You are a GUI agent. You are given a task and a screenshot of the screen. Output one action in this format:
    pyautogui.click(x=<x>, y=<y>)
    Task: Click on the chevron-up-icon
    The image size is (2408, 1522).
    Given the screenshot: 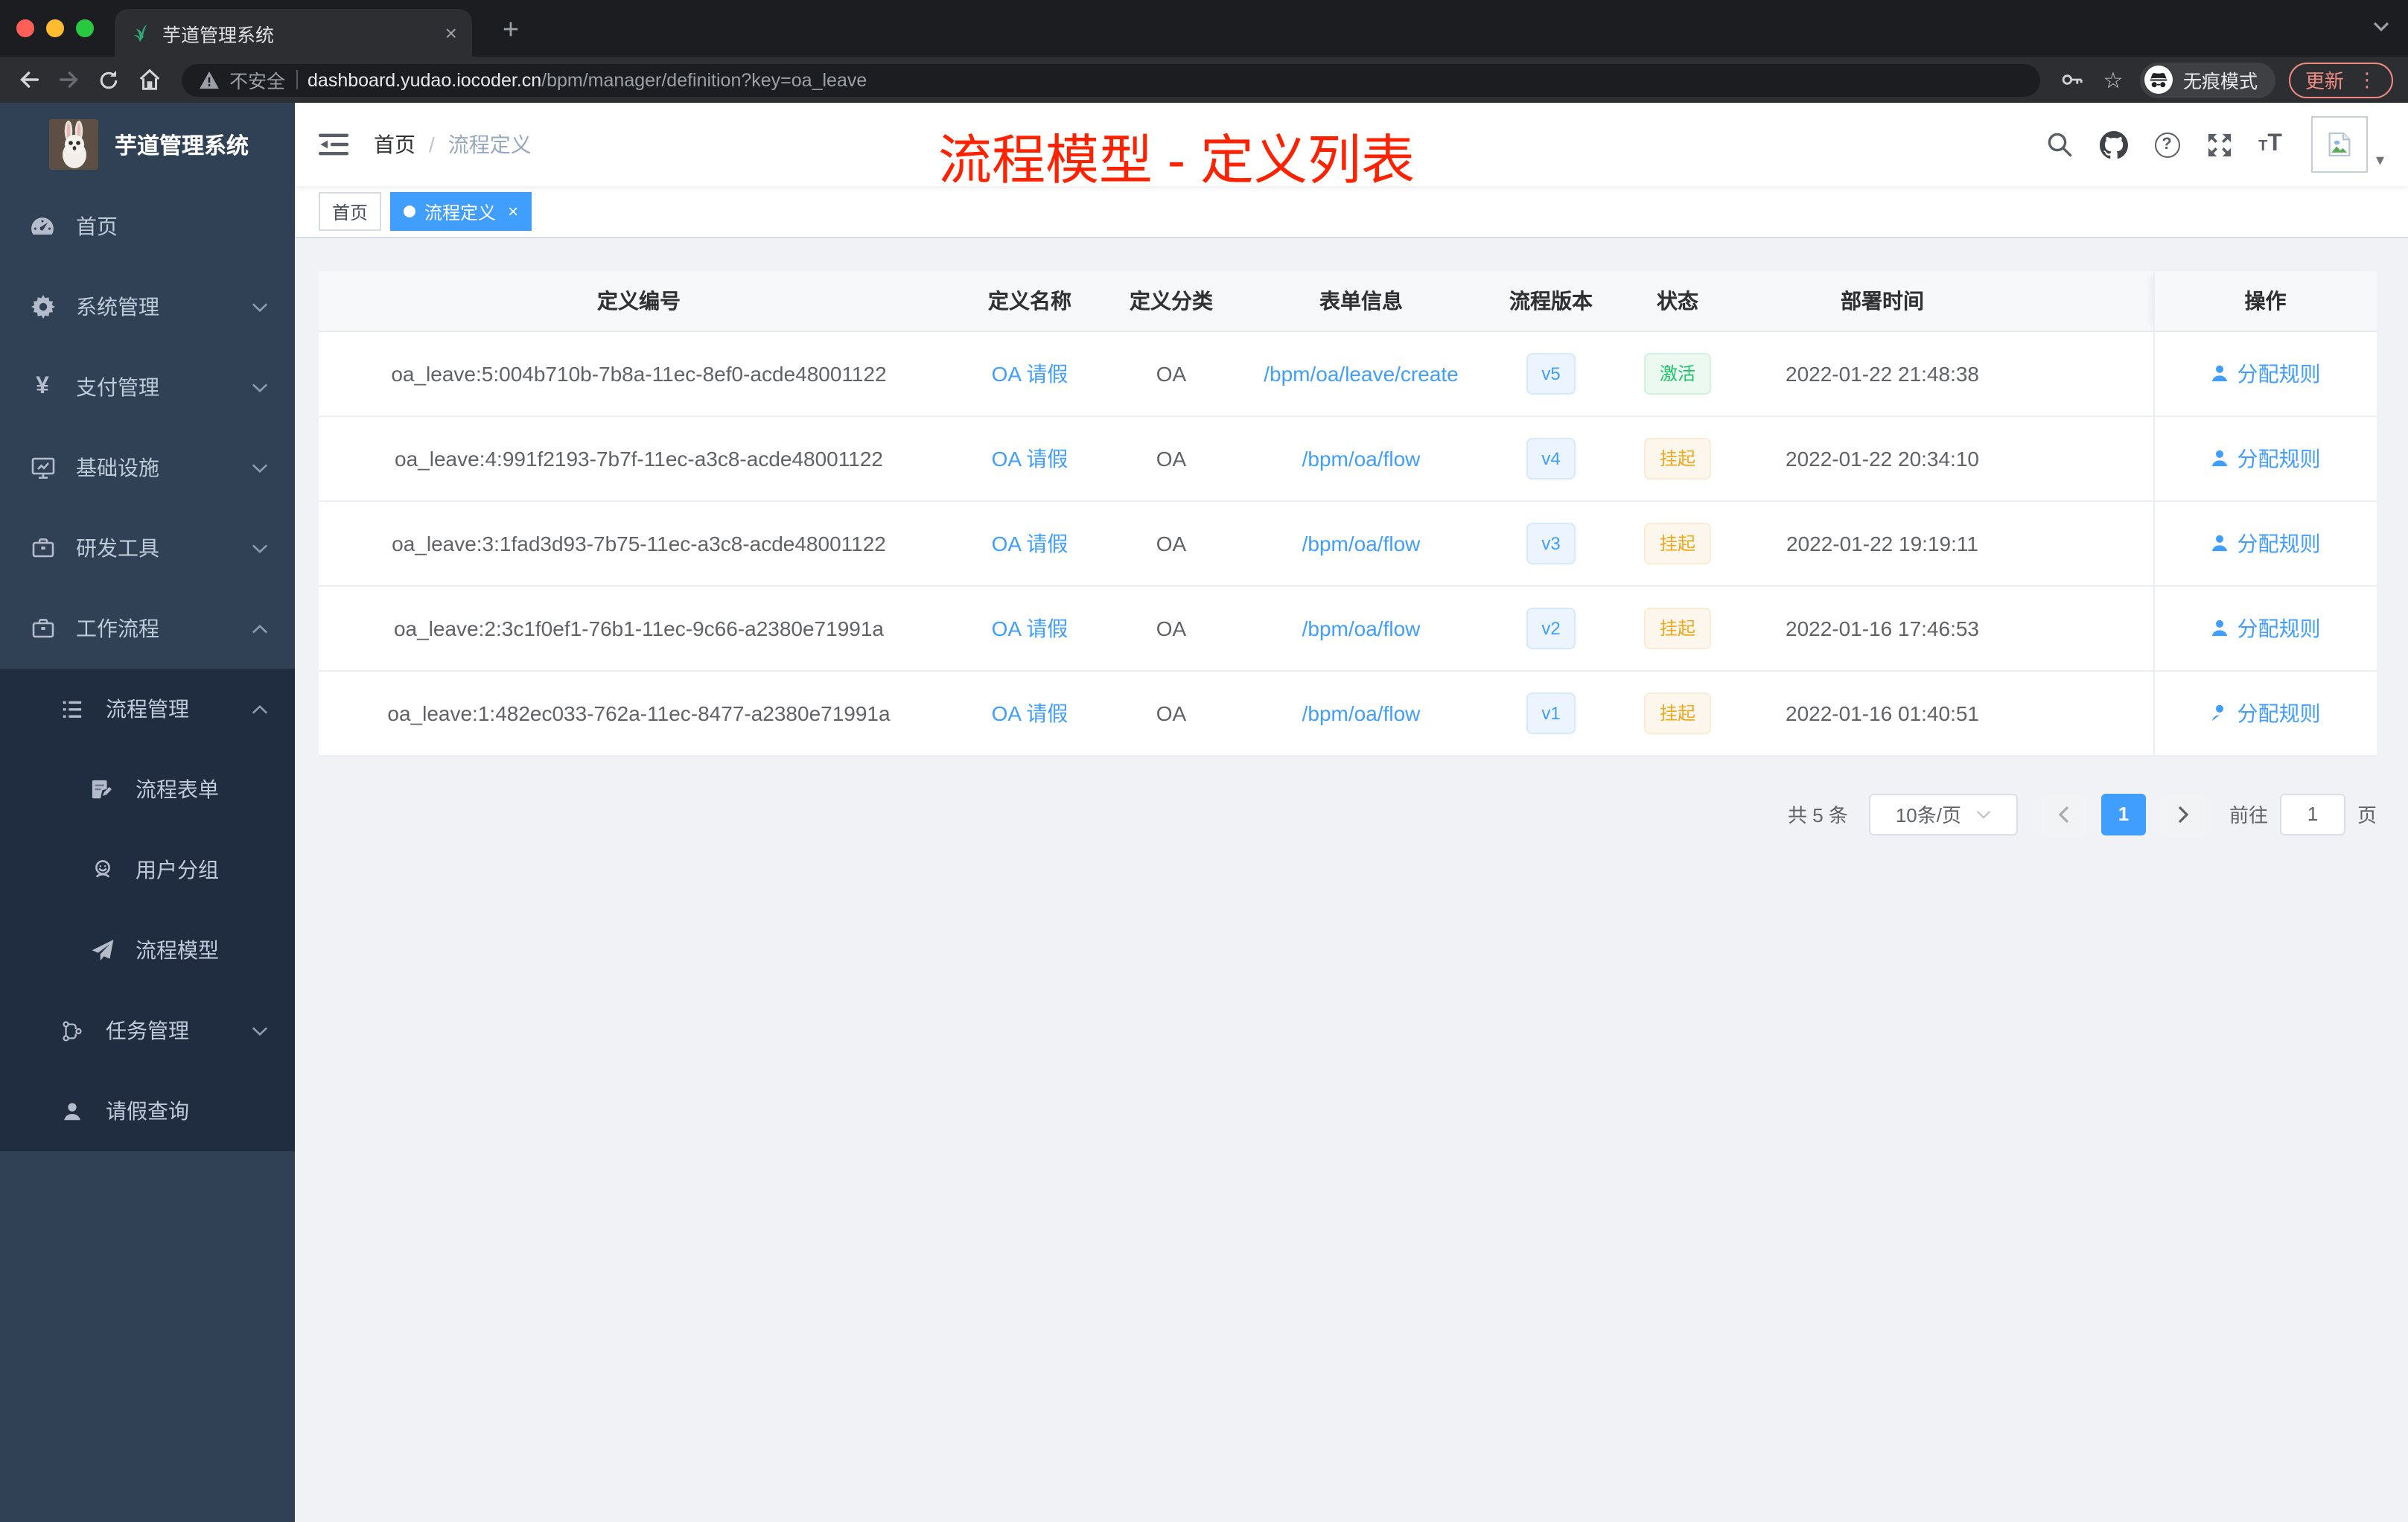 What is the action you would take?
    pyautogui.click(x=260, y=709)
    